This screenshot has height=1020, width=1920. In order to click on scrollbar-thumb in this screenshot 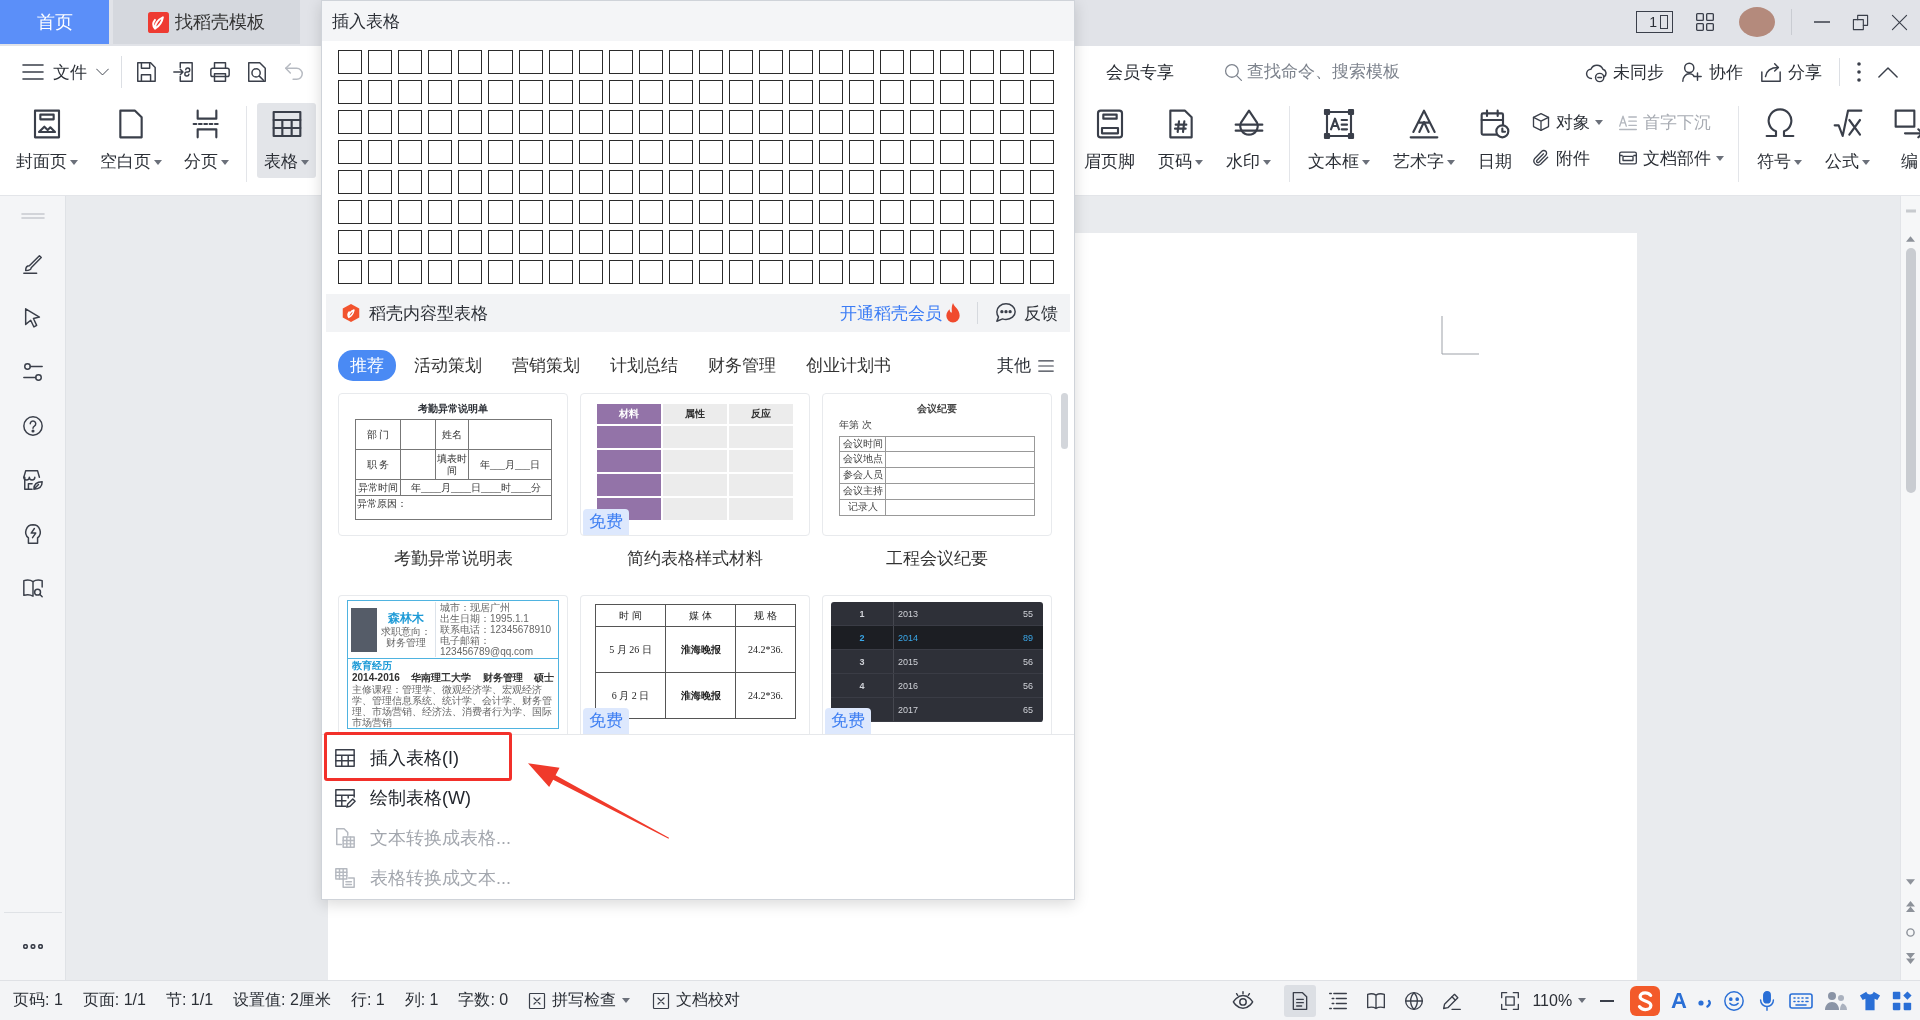, I will do `click(1064, 421)`.